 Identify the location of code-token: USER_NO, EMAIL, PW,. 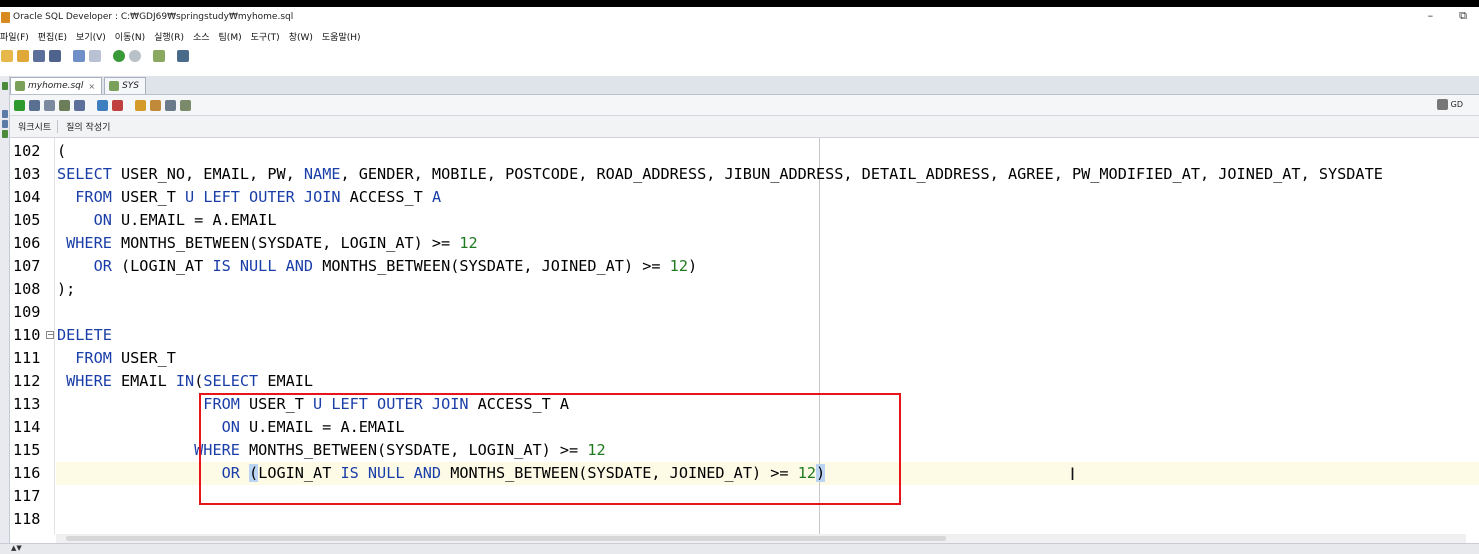
(207, 174).